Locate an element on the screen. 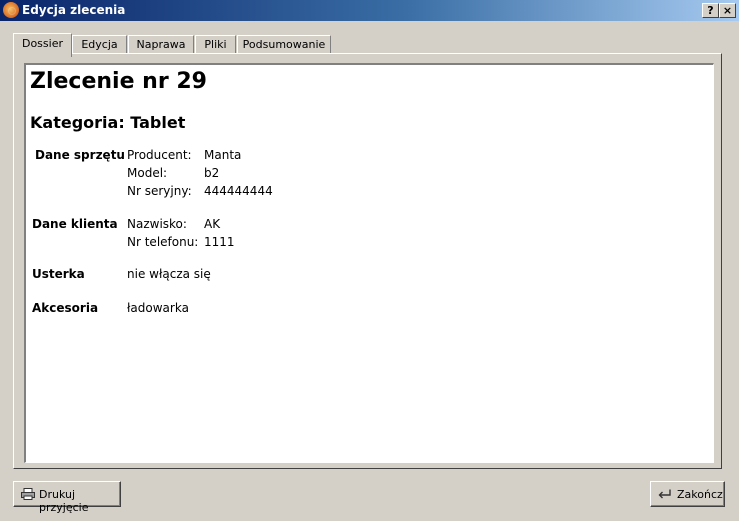 Image resolution: width=739 pixels, height=521 pixels. value-fault: nie włącza się is located at coordinates (169, 274).